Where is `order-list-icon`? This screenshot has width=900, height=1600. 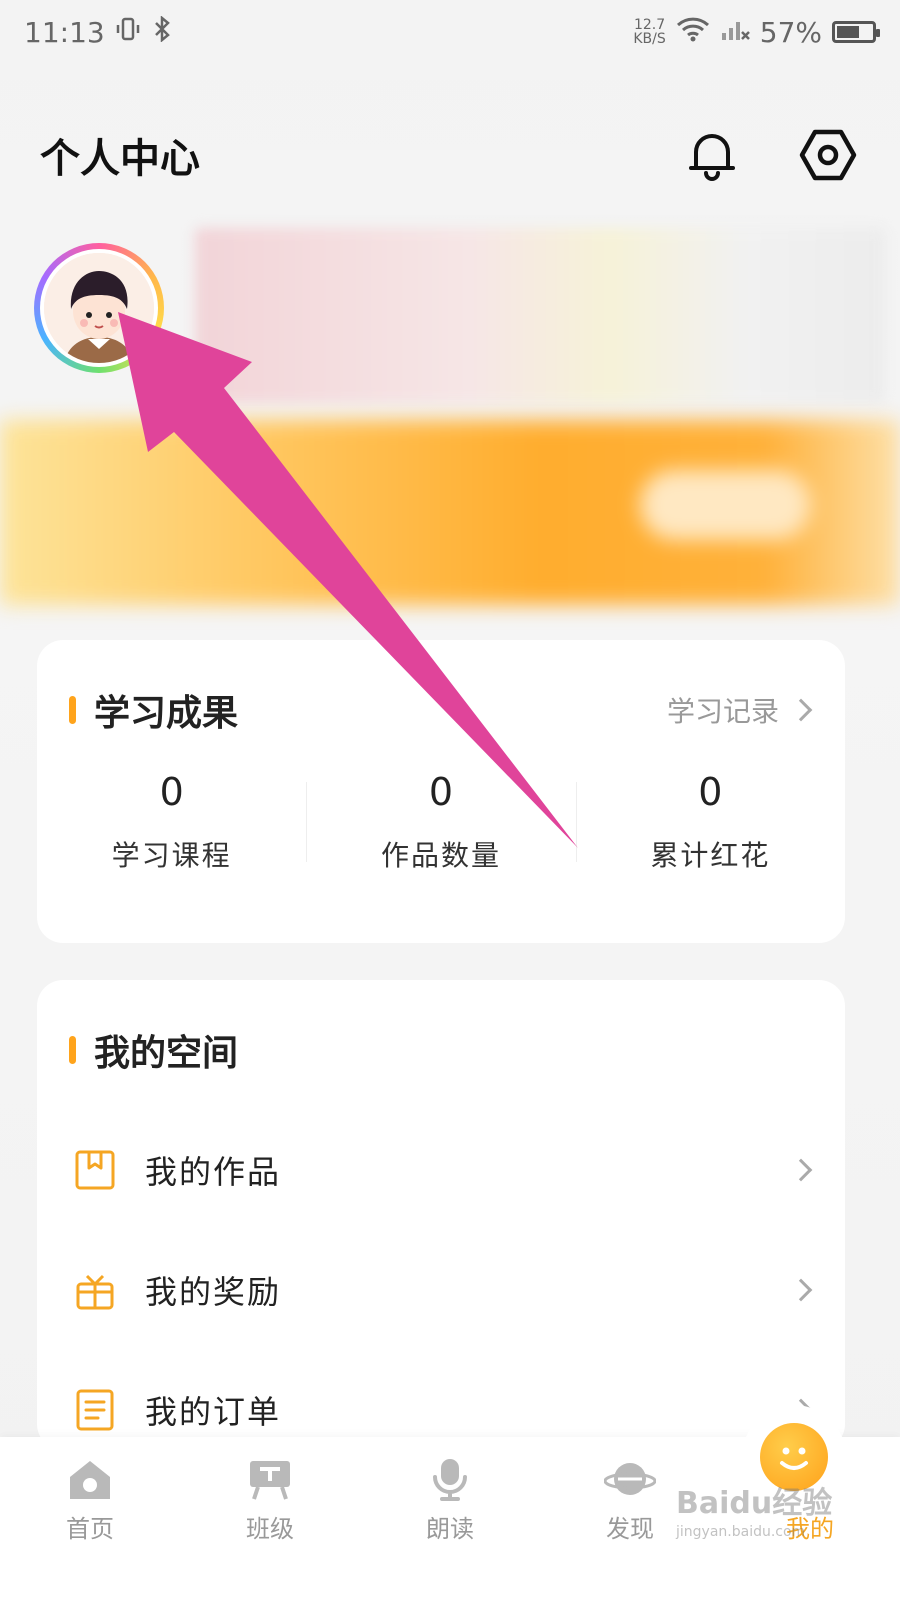 order-list-icon is located at coordinates (95, 1410).